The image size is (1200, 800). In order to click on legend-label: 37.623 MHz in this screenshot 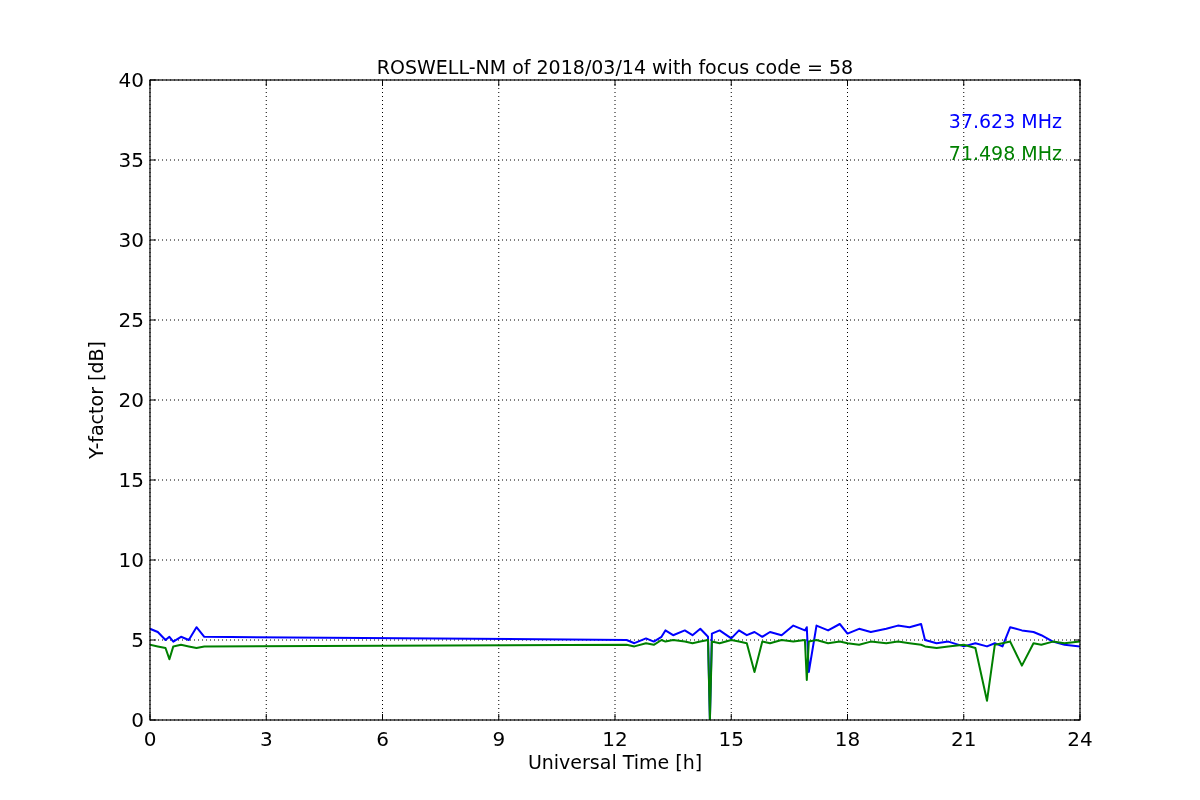, I will do `click(1005, 121)`.